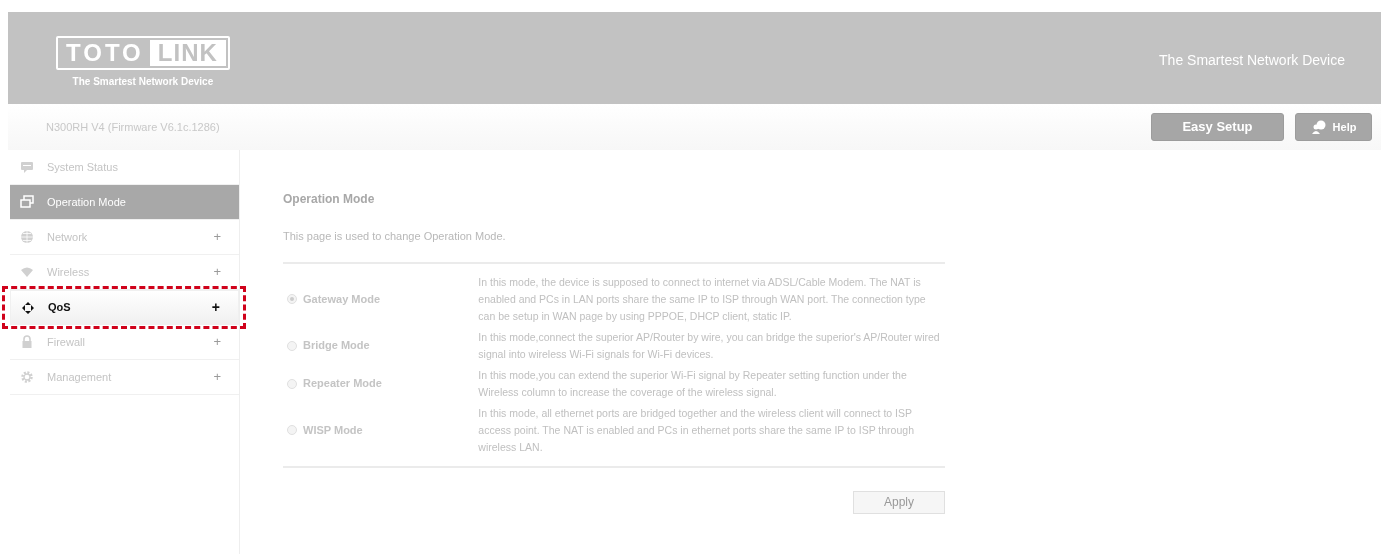 The height and width of the screenshot is (554, 1381). Describe the element at coordinates (27, 167) in the screenshot. I see `chat-icon` at that location.